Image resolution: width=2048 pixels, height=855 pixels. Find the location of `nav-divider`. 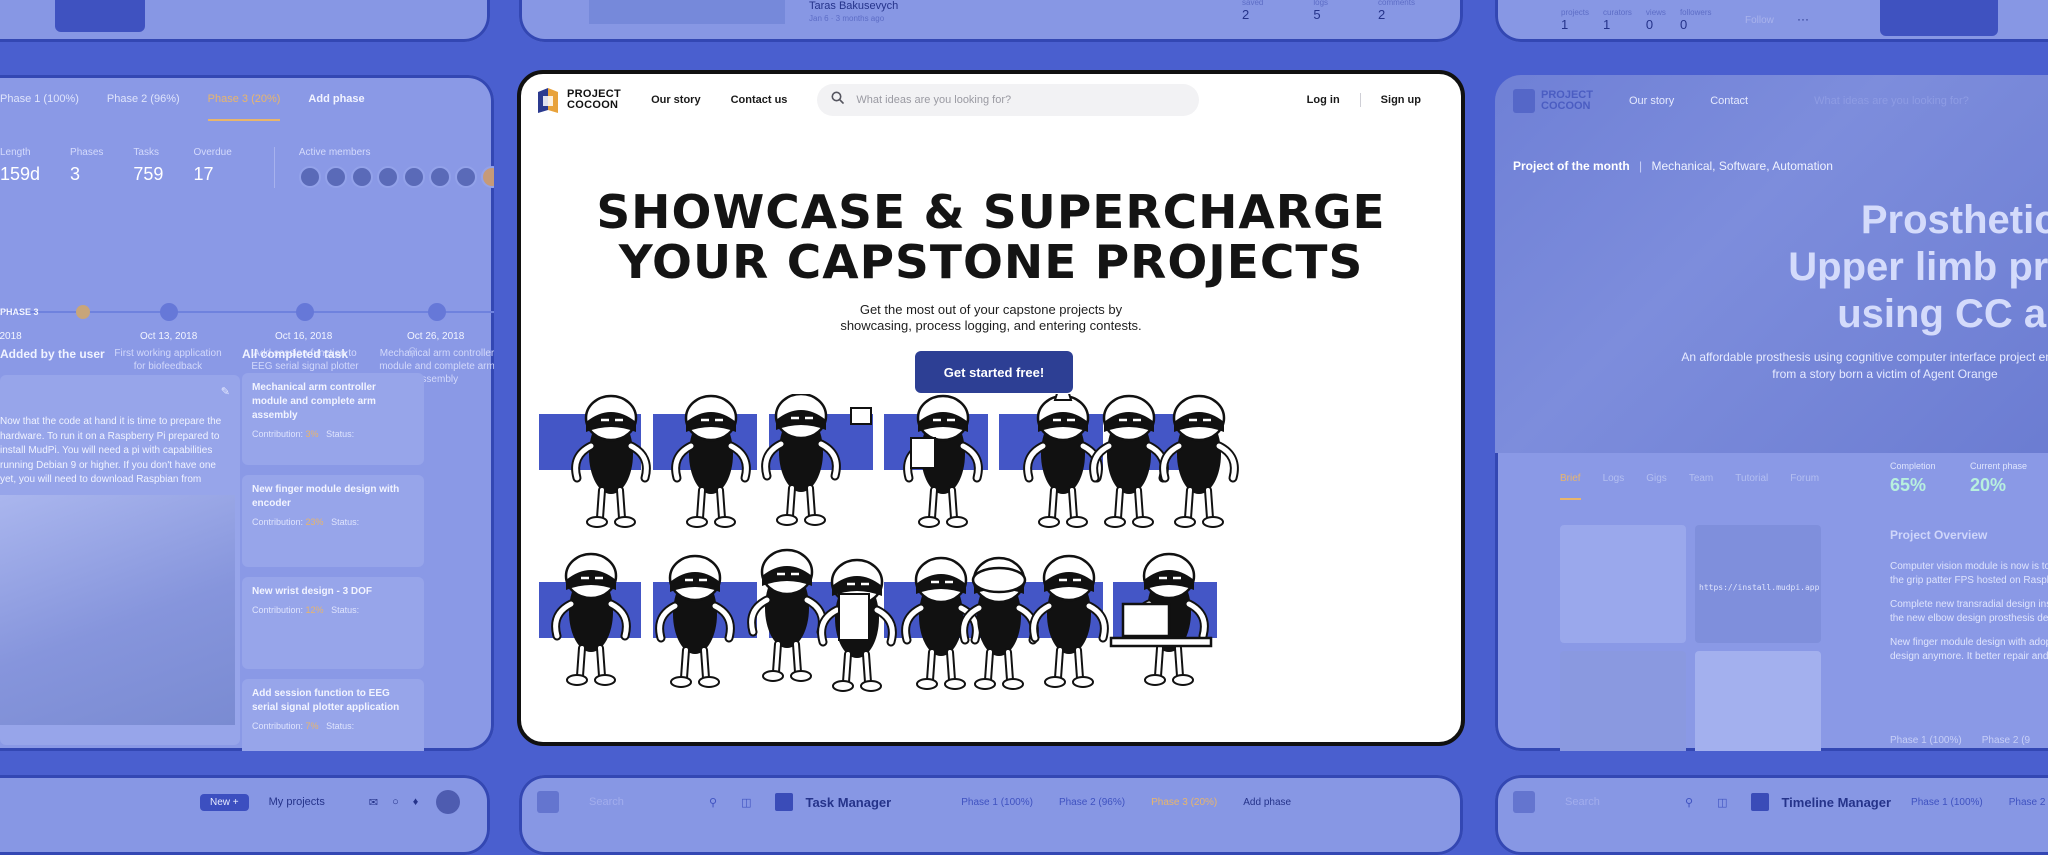

nav-divider is located at coordinates (1360, 100).